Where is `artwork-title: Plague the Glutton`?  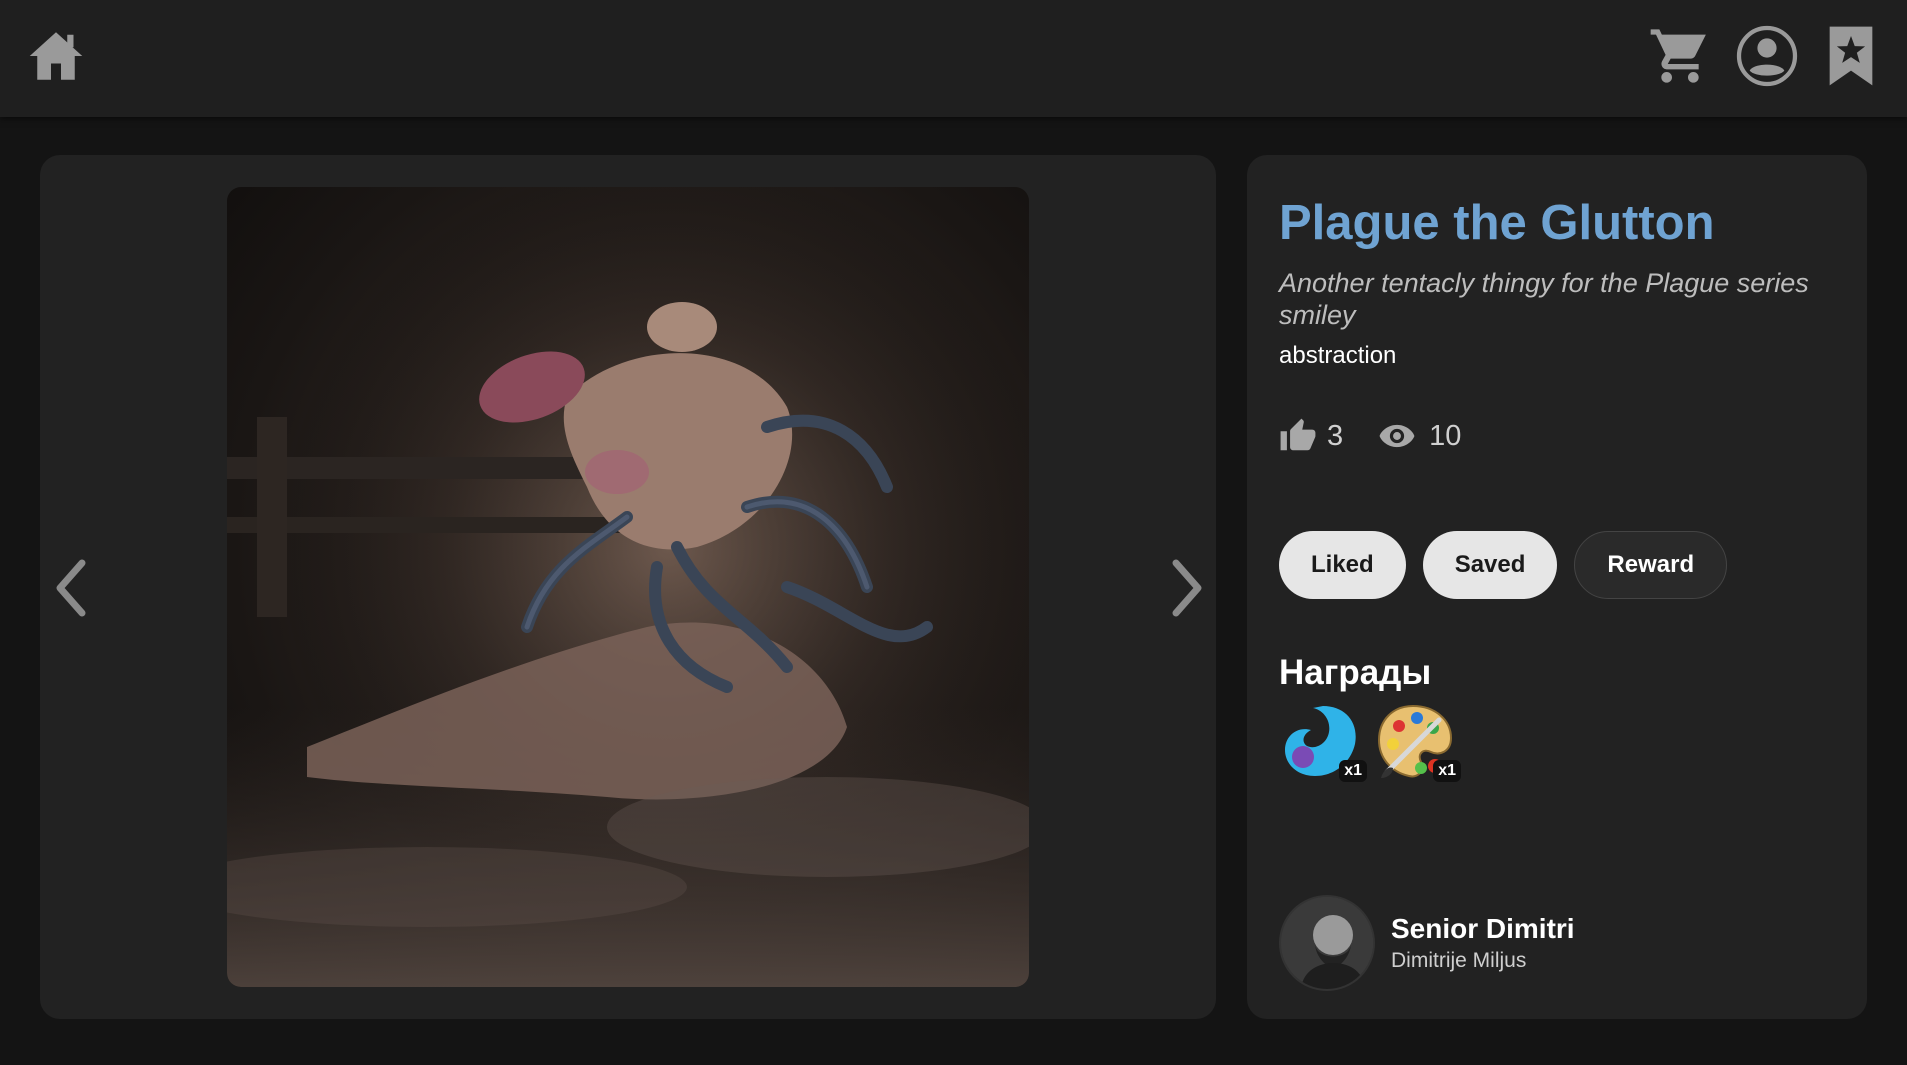
artwork-title: Plague the Glutton is located at coordinates (1497, 223).